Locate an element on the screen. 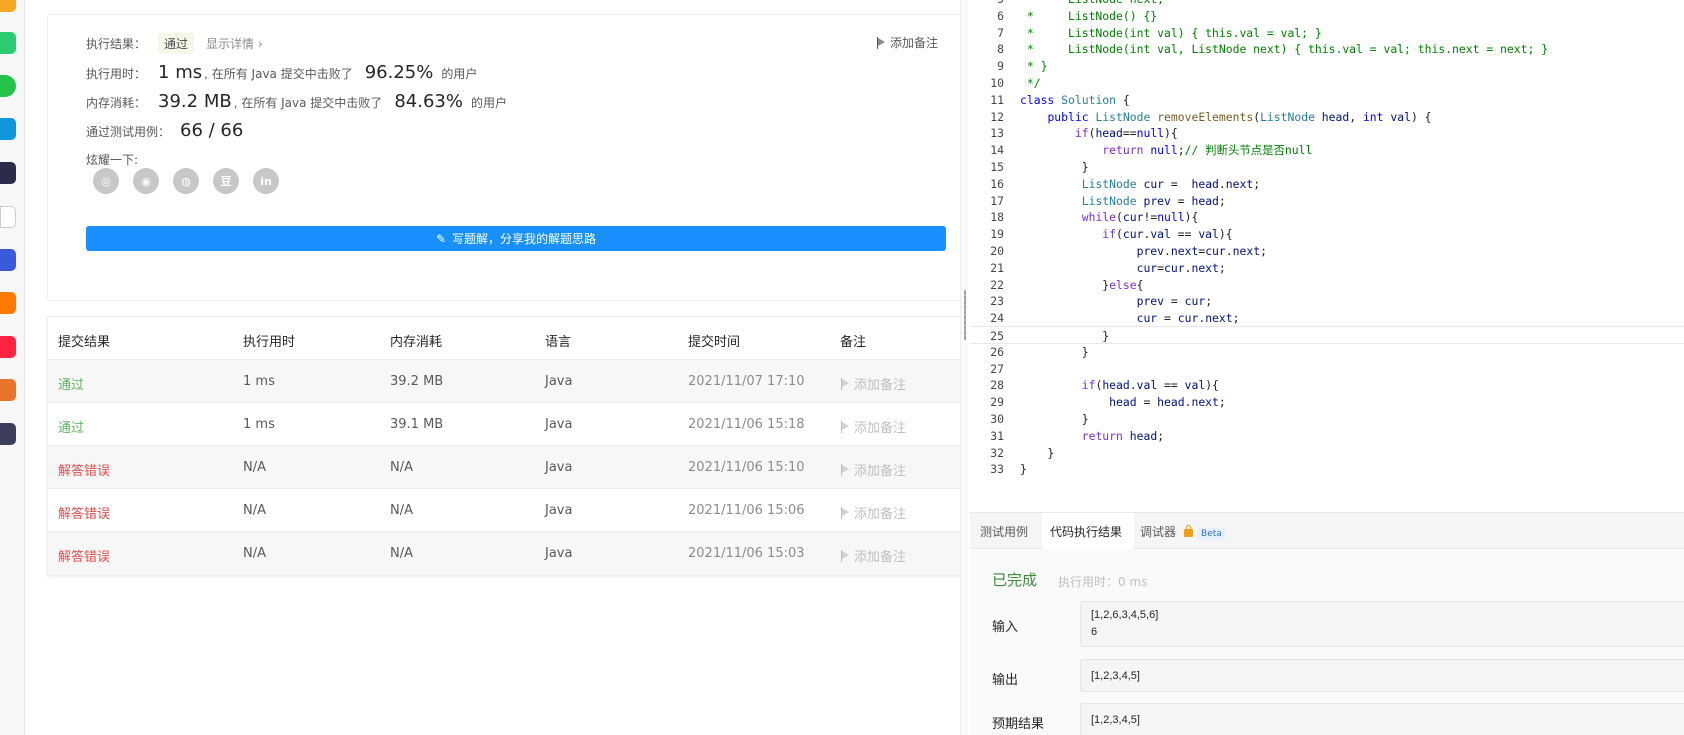 The height and width of the screenshot is (735, 1684). input-value: [1,2,6,3,4,5,6] 6 is located at coordinates (1382, 624).